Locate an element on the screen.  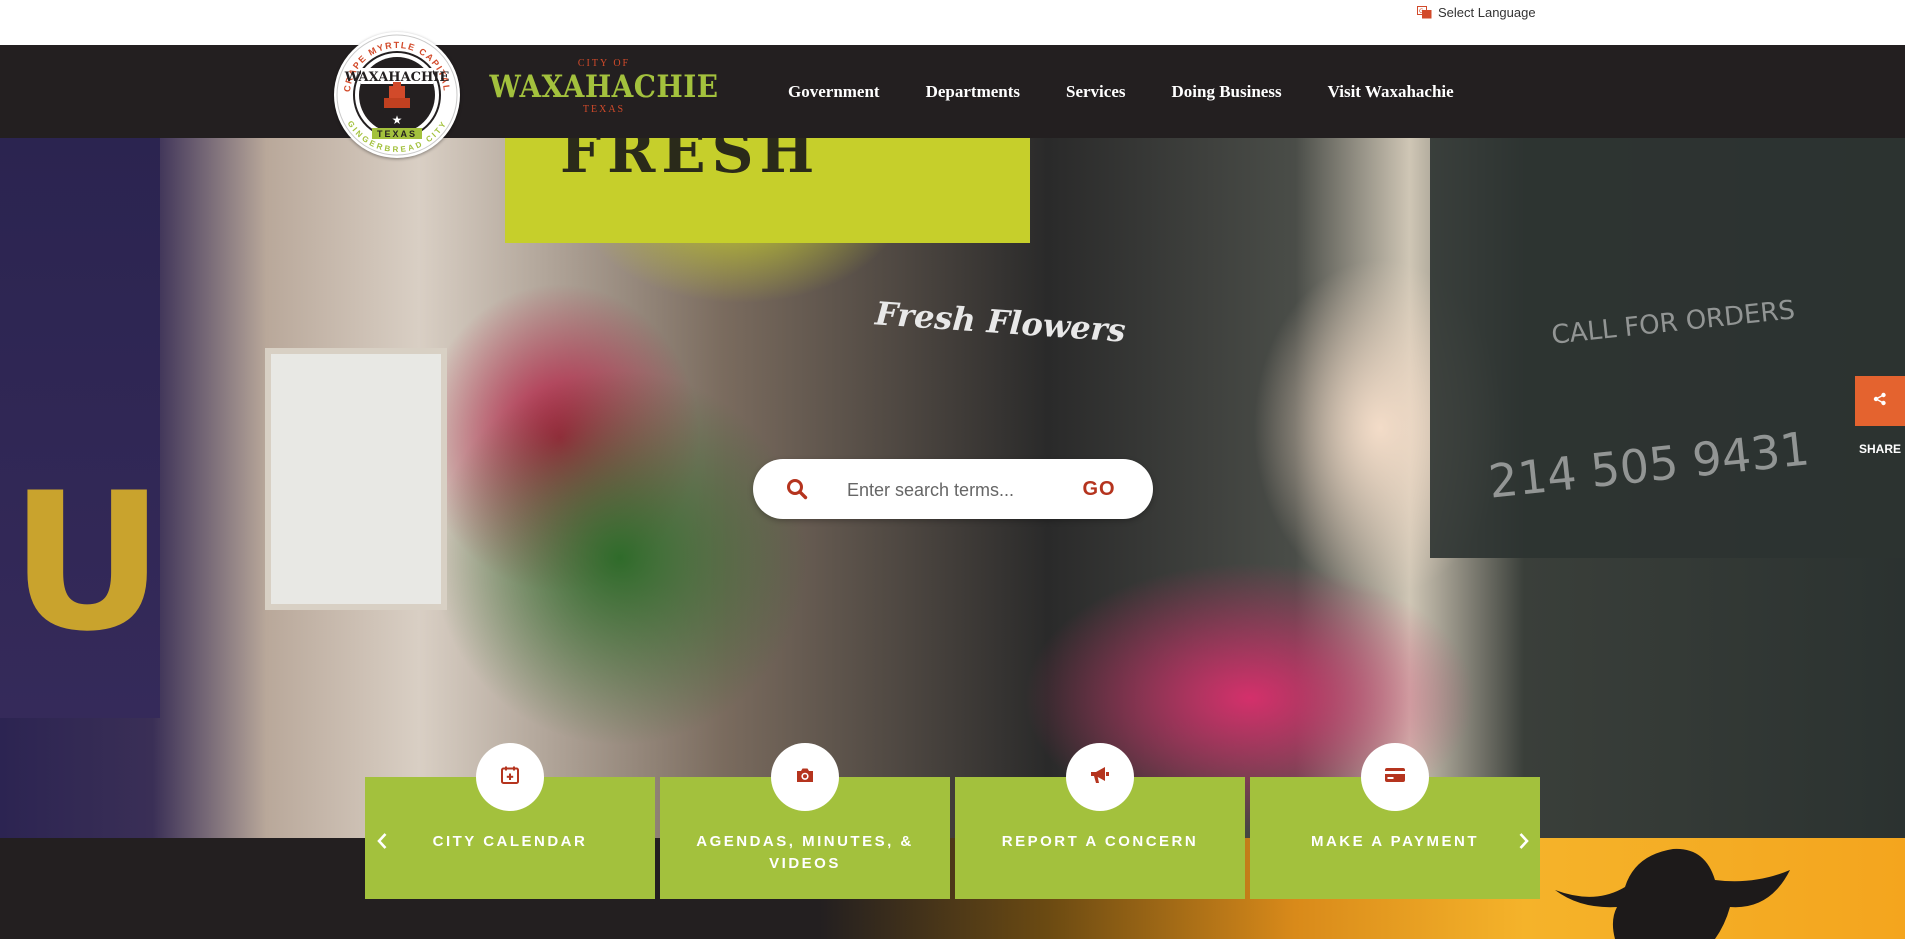
chevron-right-icon is located at coordinates (1524, 841).